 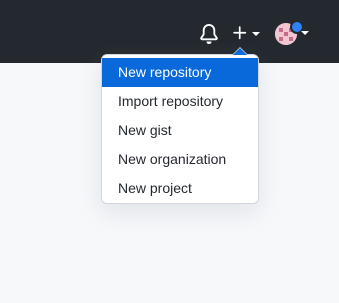 I want to click on menu-item-new-organization: New organization, so click(x=180, y=159).